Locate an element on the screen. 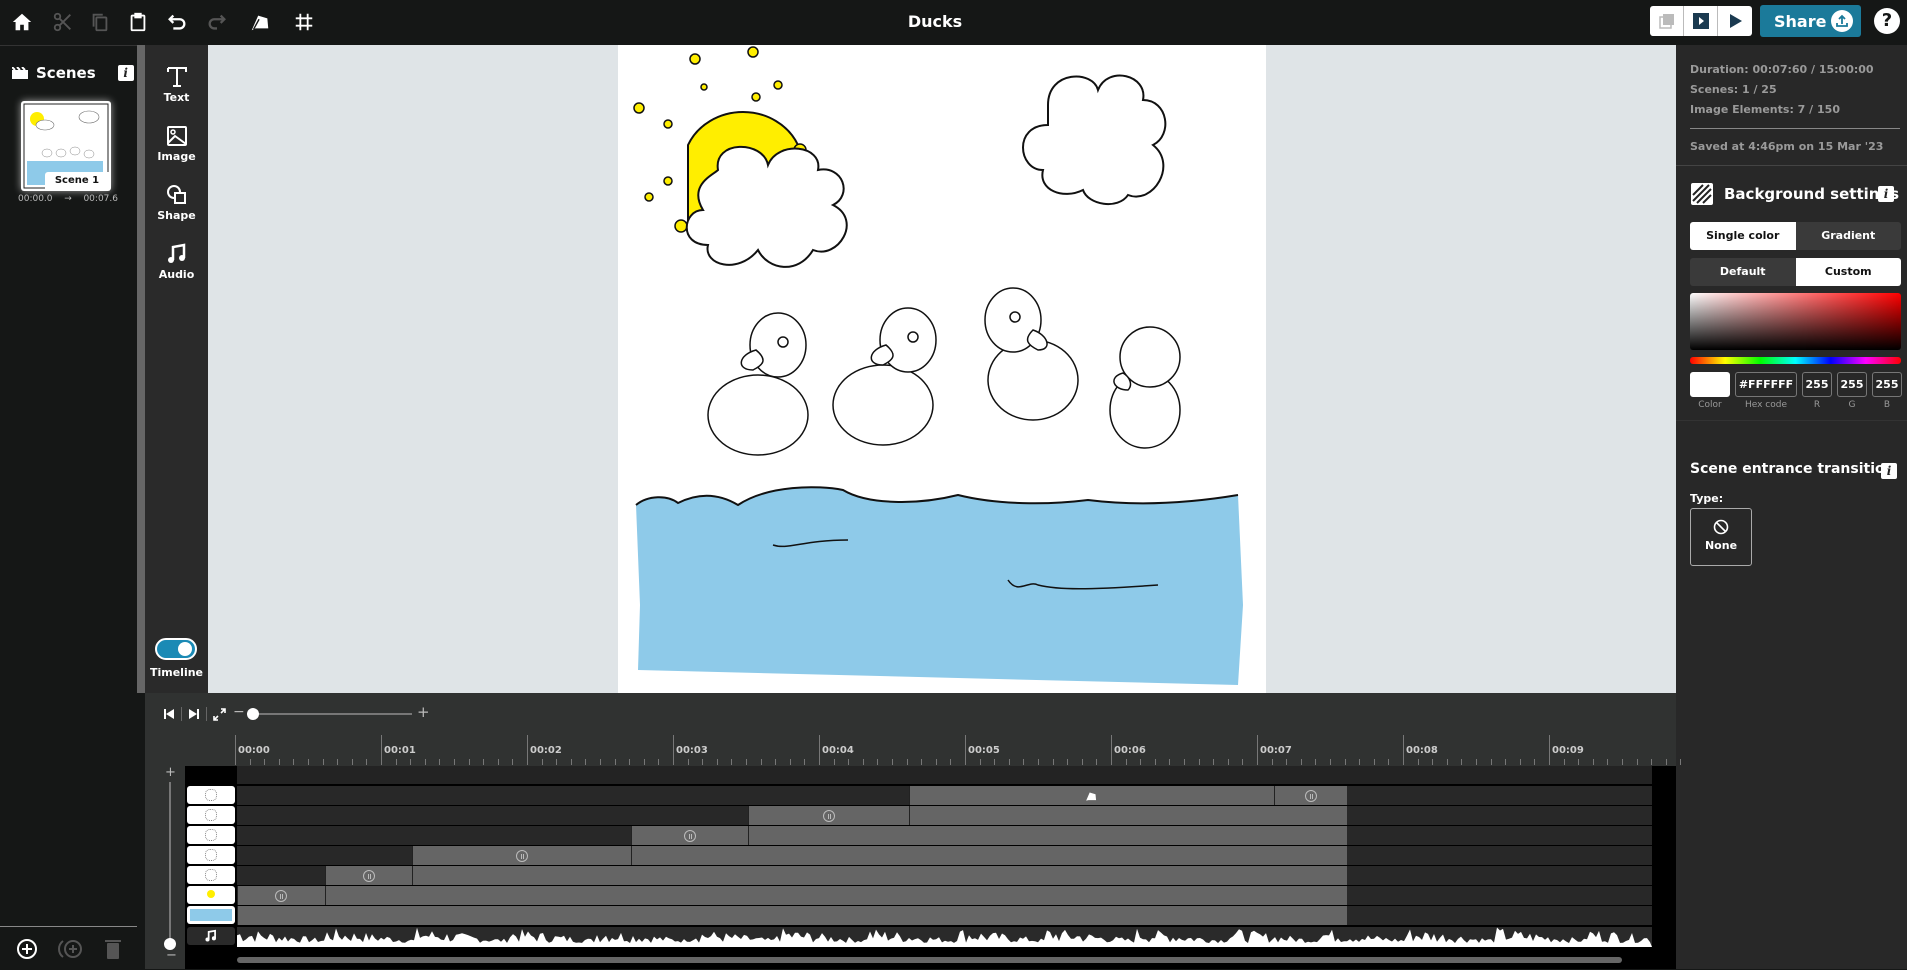 This screenshot has width=1907, height=970. draw-hand-icon is located at coordinates (1090, 796).